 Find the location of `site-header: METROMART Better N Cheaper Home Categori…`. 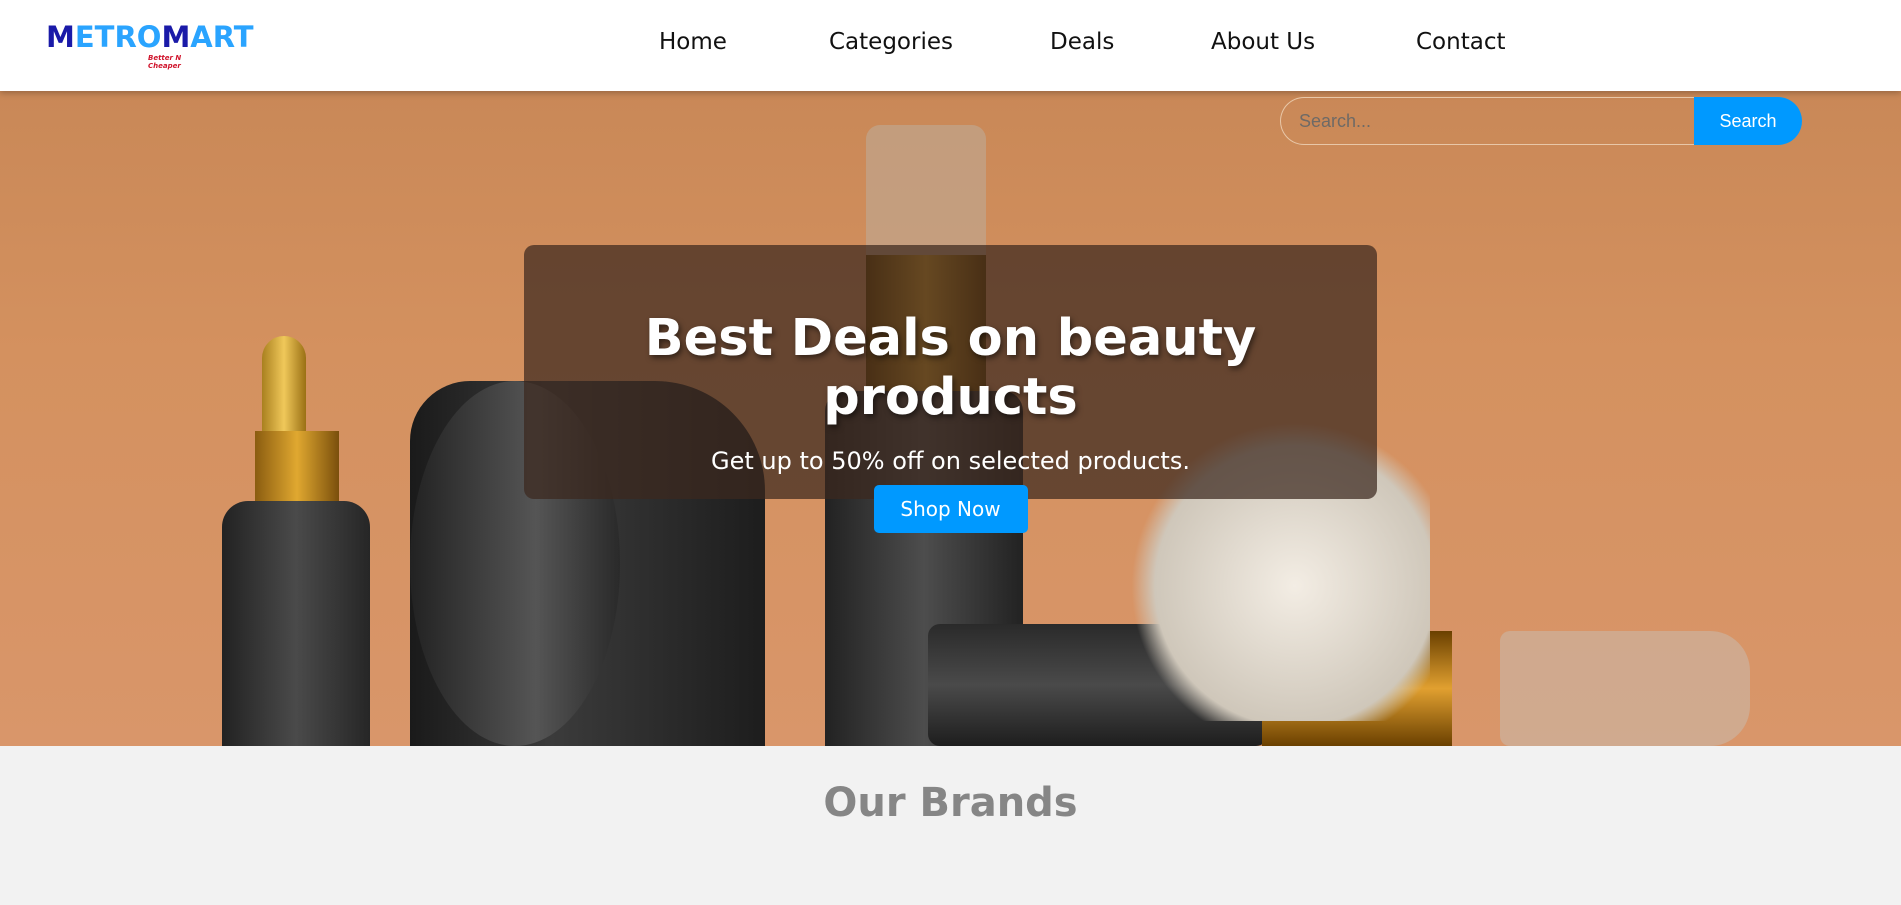

site-header: METROMART Better N Cheaper Home Categori… is located at coordinates (950, 45).